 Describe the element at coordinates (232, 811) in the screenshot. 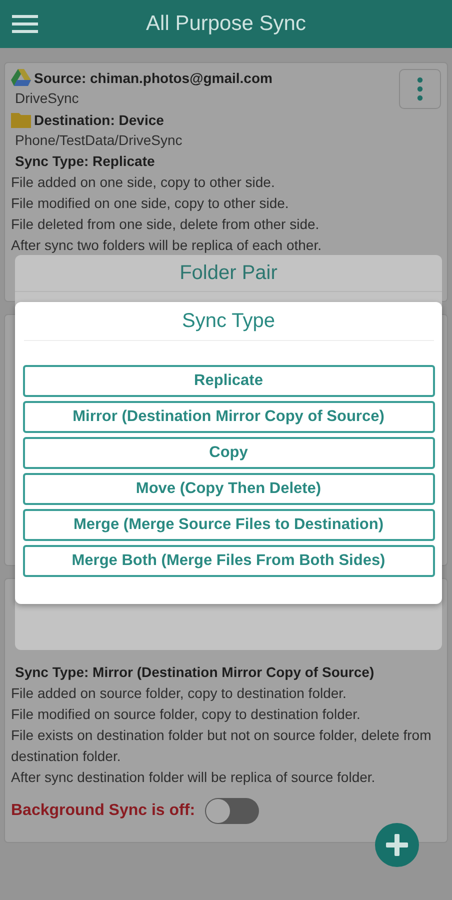

I see `background-sync-switch` at that location.